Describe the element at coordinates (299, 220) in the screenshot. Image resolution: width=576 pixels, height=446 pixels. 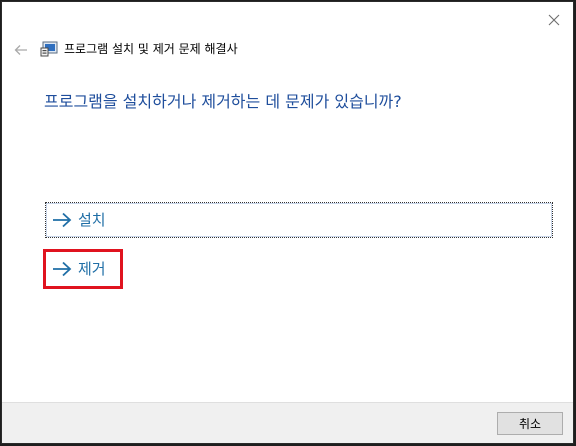
I see `install-option: 설치` at that location.